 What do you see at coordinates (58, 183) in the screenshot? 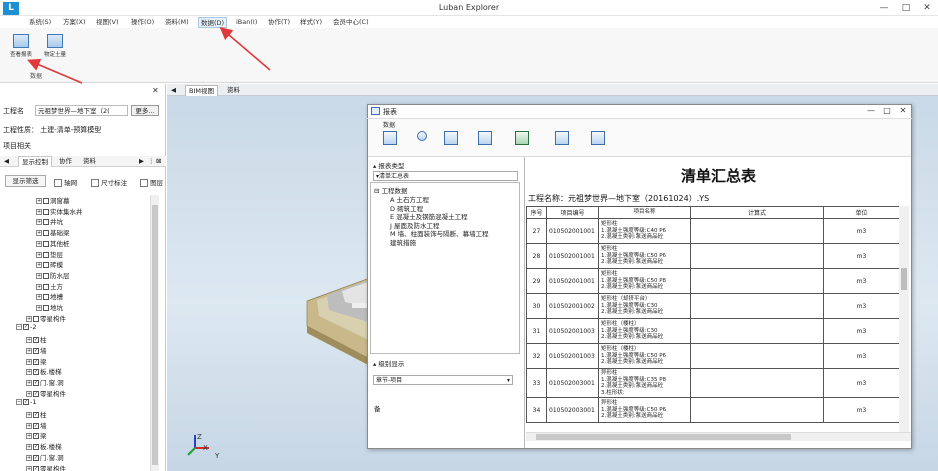
I see `grid-checkbox-box` at bounding box center [58, 183].